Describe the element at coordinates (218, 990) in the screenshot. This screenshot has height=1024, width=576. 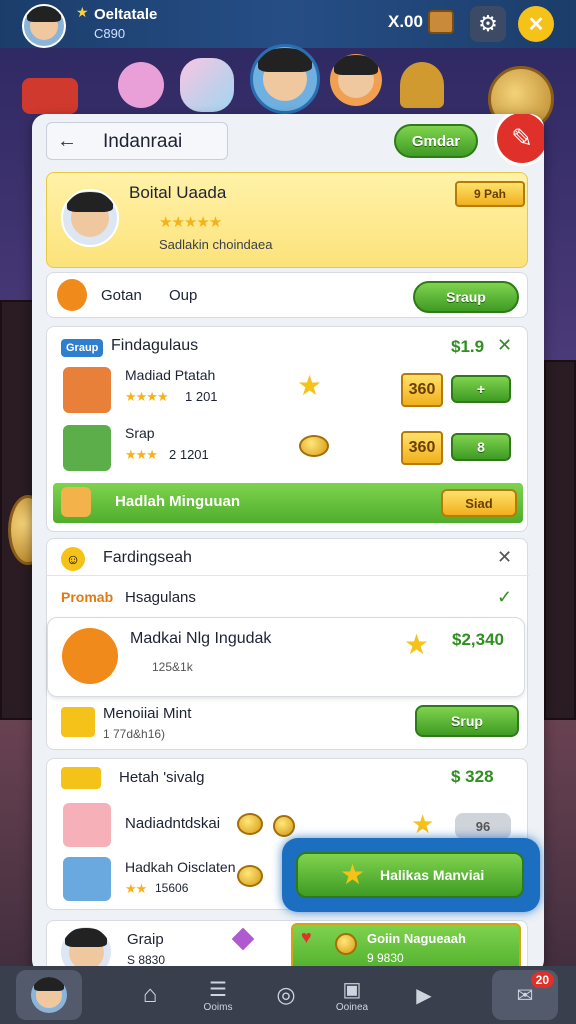
I see `list-icon: ☰` at that location.